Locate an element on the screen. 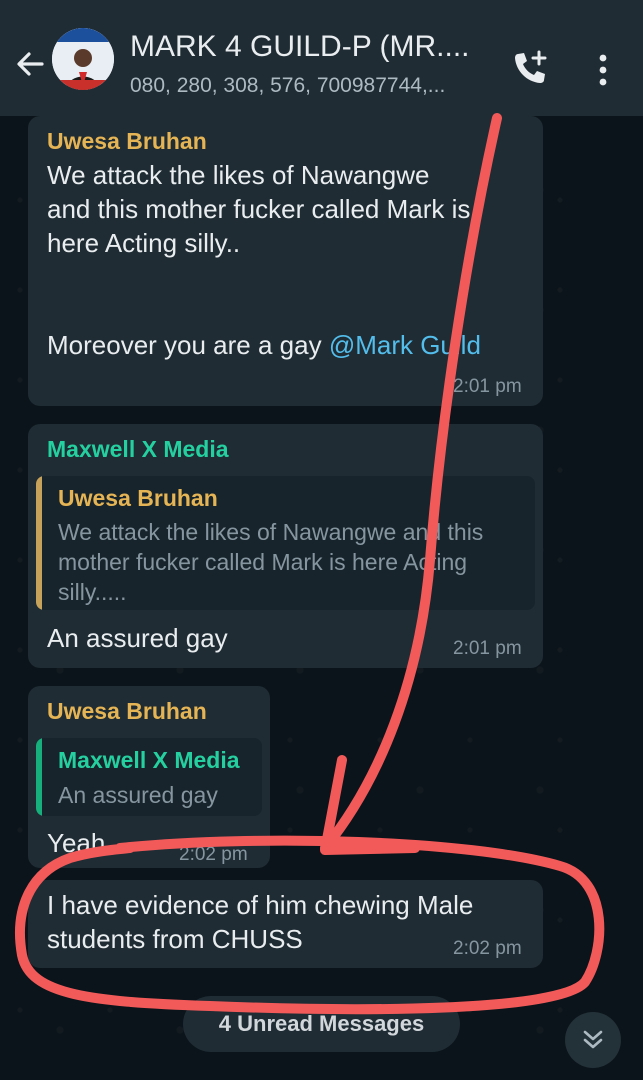  avatar-image is located at coordinates (83, 59).